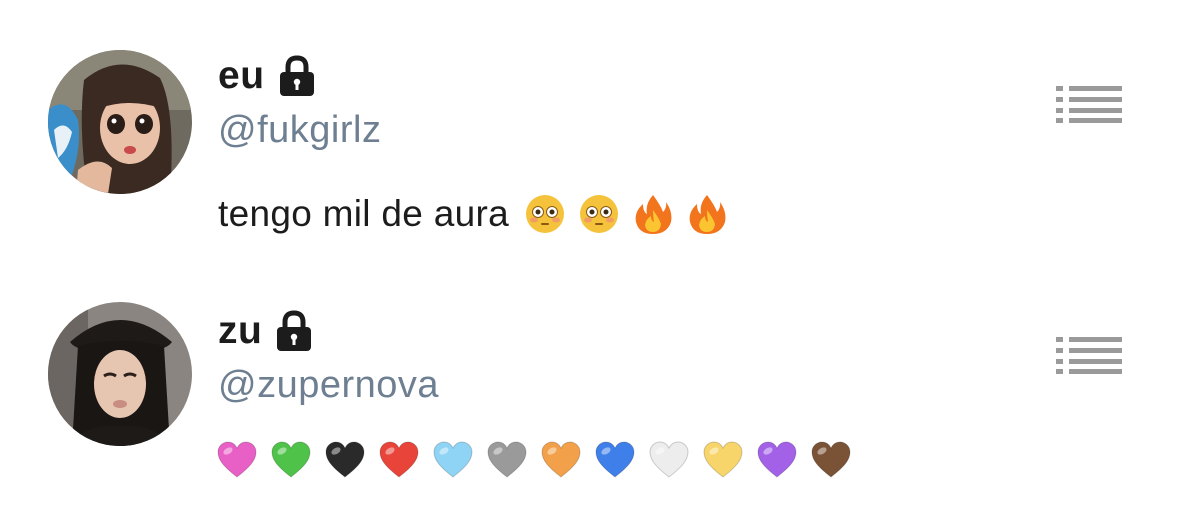 The height and width of the screenshot is (511, 1179). What do you see at coordinates (299, 130) in the screenshot?
I see `handle: @fukgirlz` at bounding box center [299, 130].